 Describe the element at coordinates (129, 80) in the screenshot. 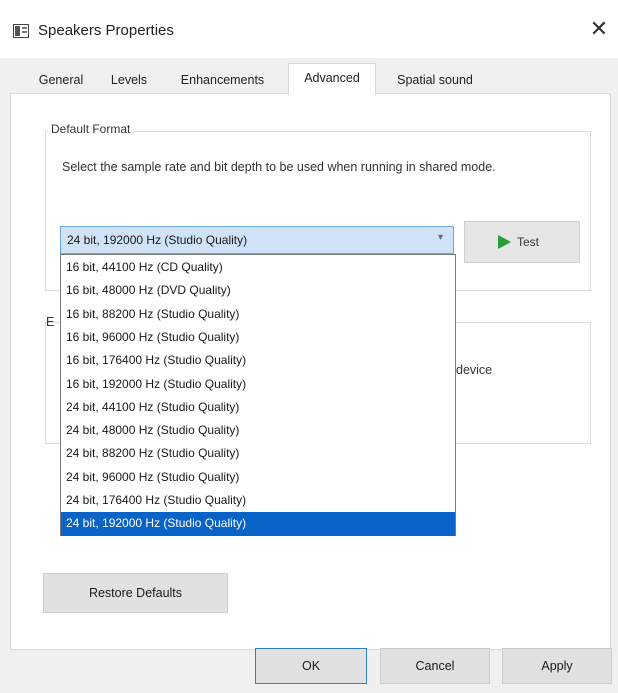

I see `tab-levels: Levels` at that location.